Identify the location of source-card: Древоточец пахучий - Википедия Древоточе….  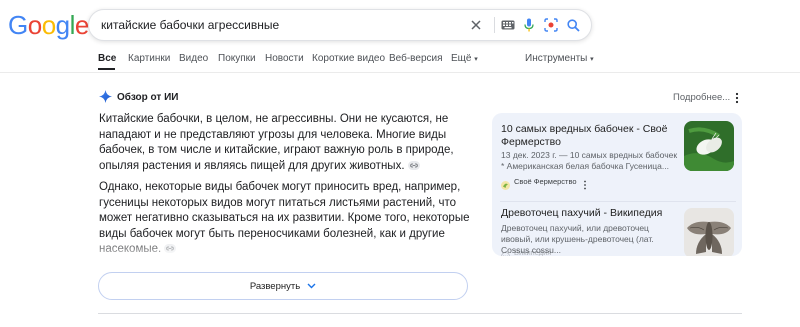
(617, 229).